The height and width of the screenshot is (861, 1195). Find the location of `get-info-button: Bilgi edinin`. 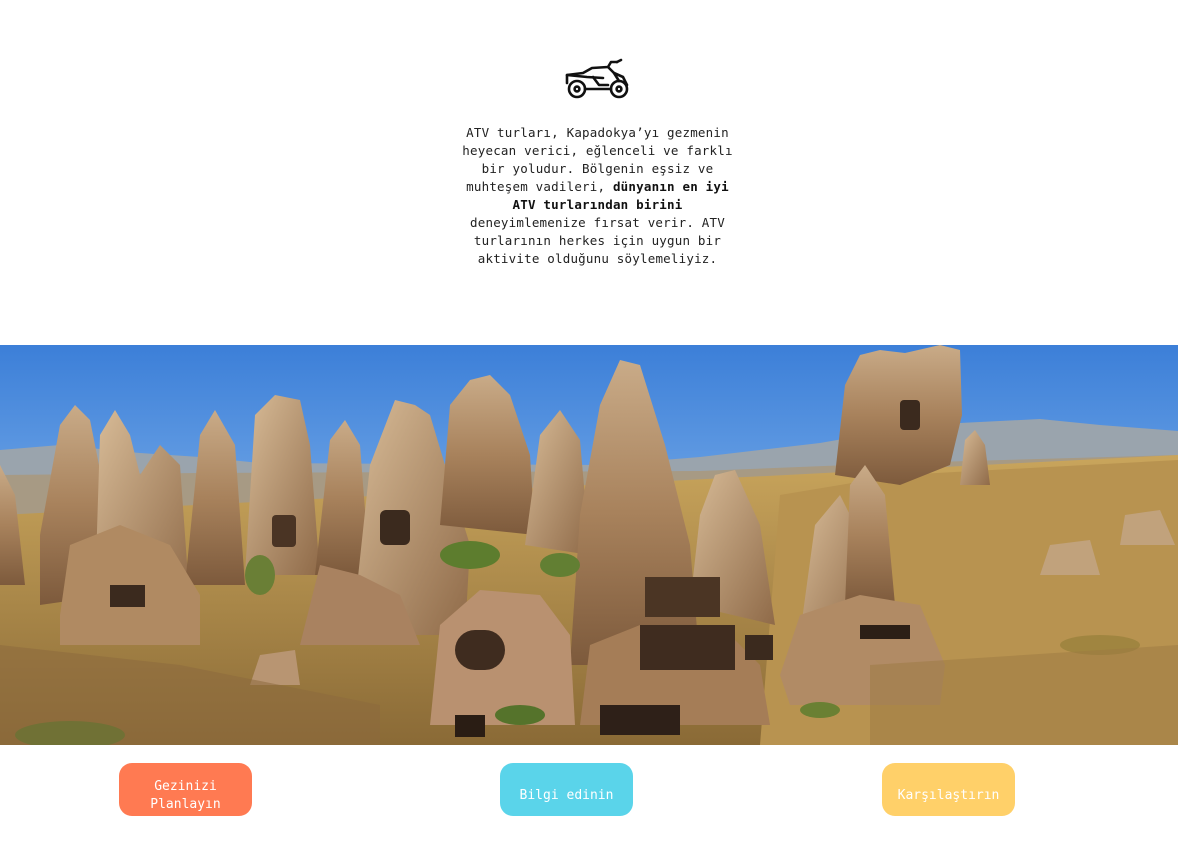

get-info-button: Bilgi edinin is located at coordinates (566, 789).